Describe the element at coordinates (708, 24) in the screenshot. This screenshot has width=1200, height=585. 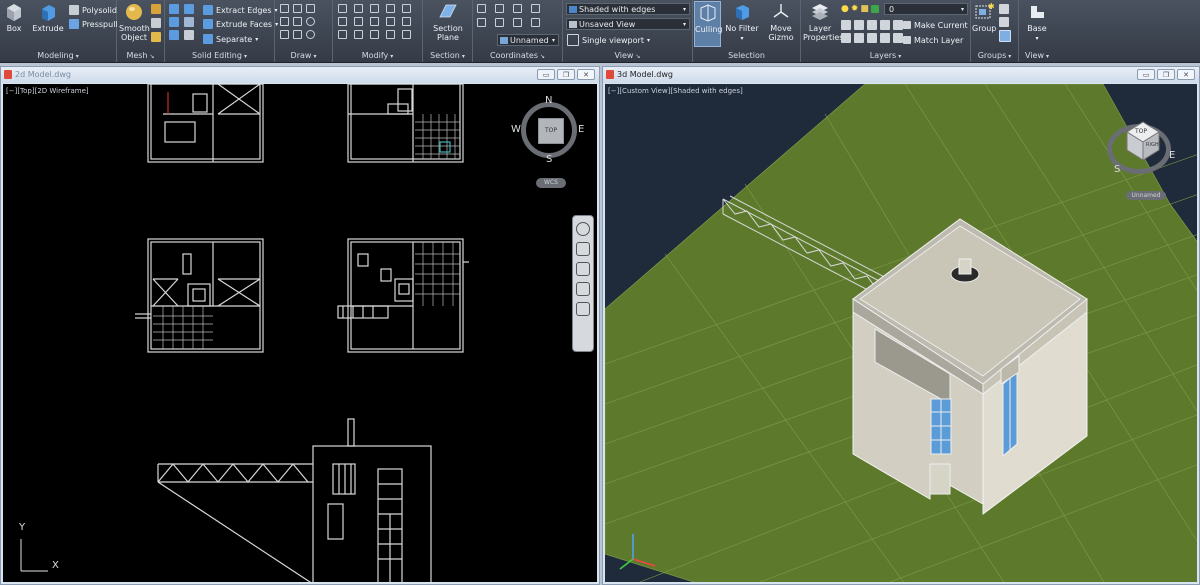
I see `culling-button: Culling` at that location.